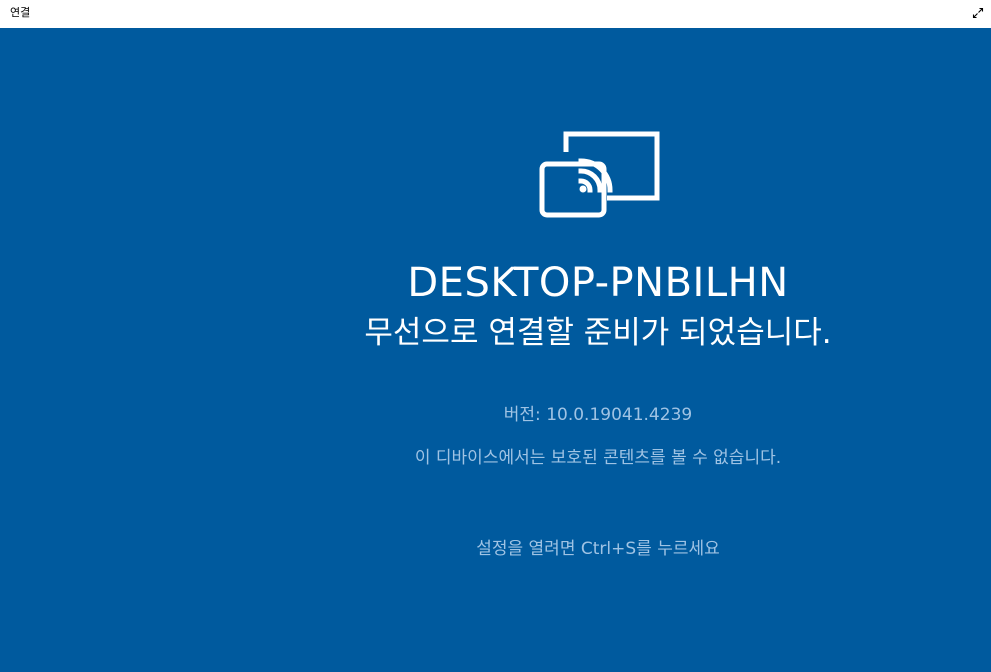 The height and width of the screenshot is (672, 991). Describe the element at coordinates (599, 174) in the screenshot. I see `wireless-display-cast-icon` at that location.